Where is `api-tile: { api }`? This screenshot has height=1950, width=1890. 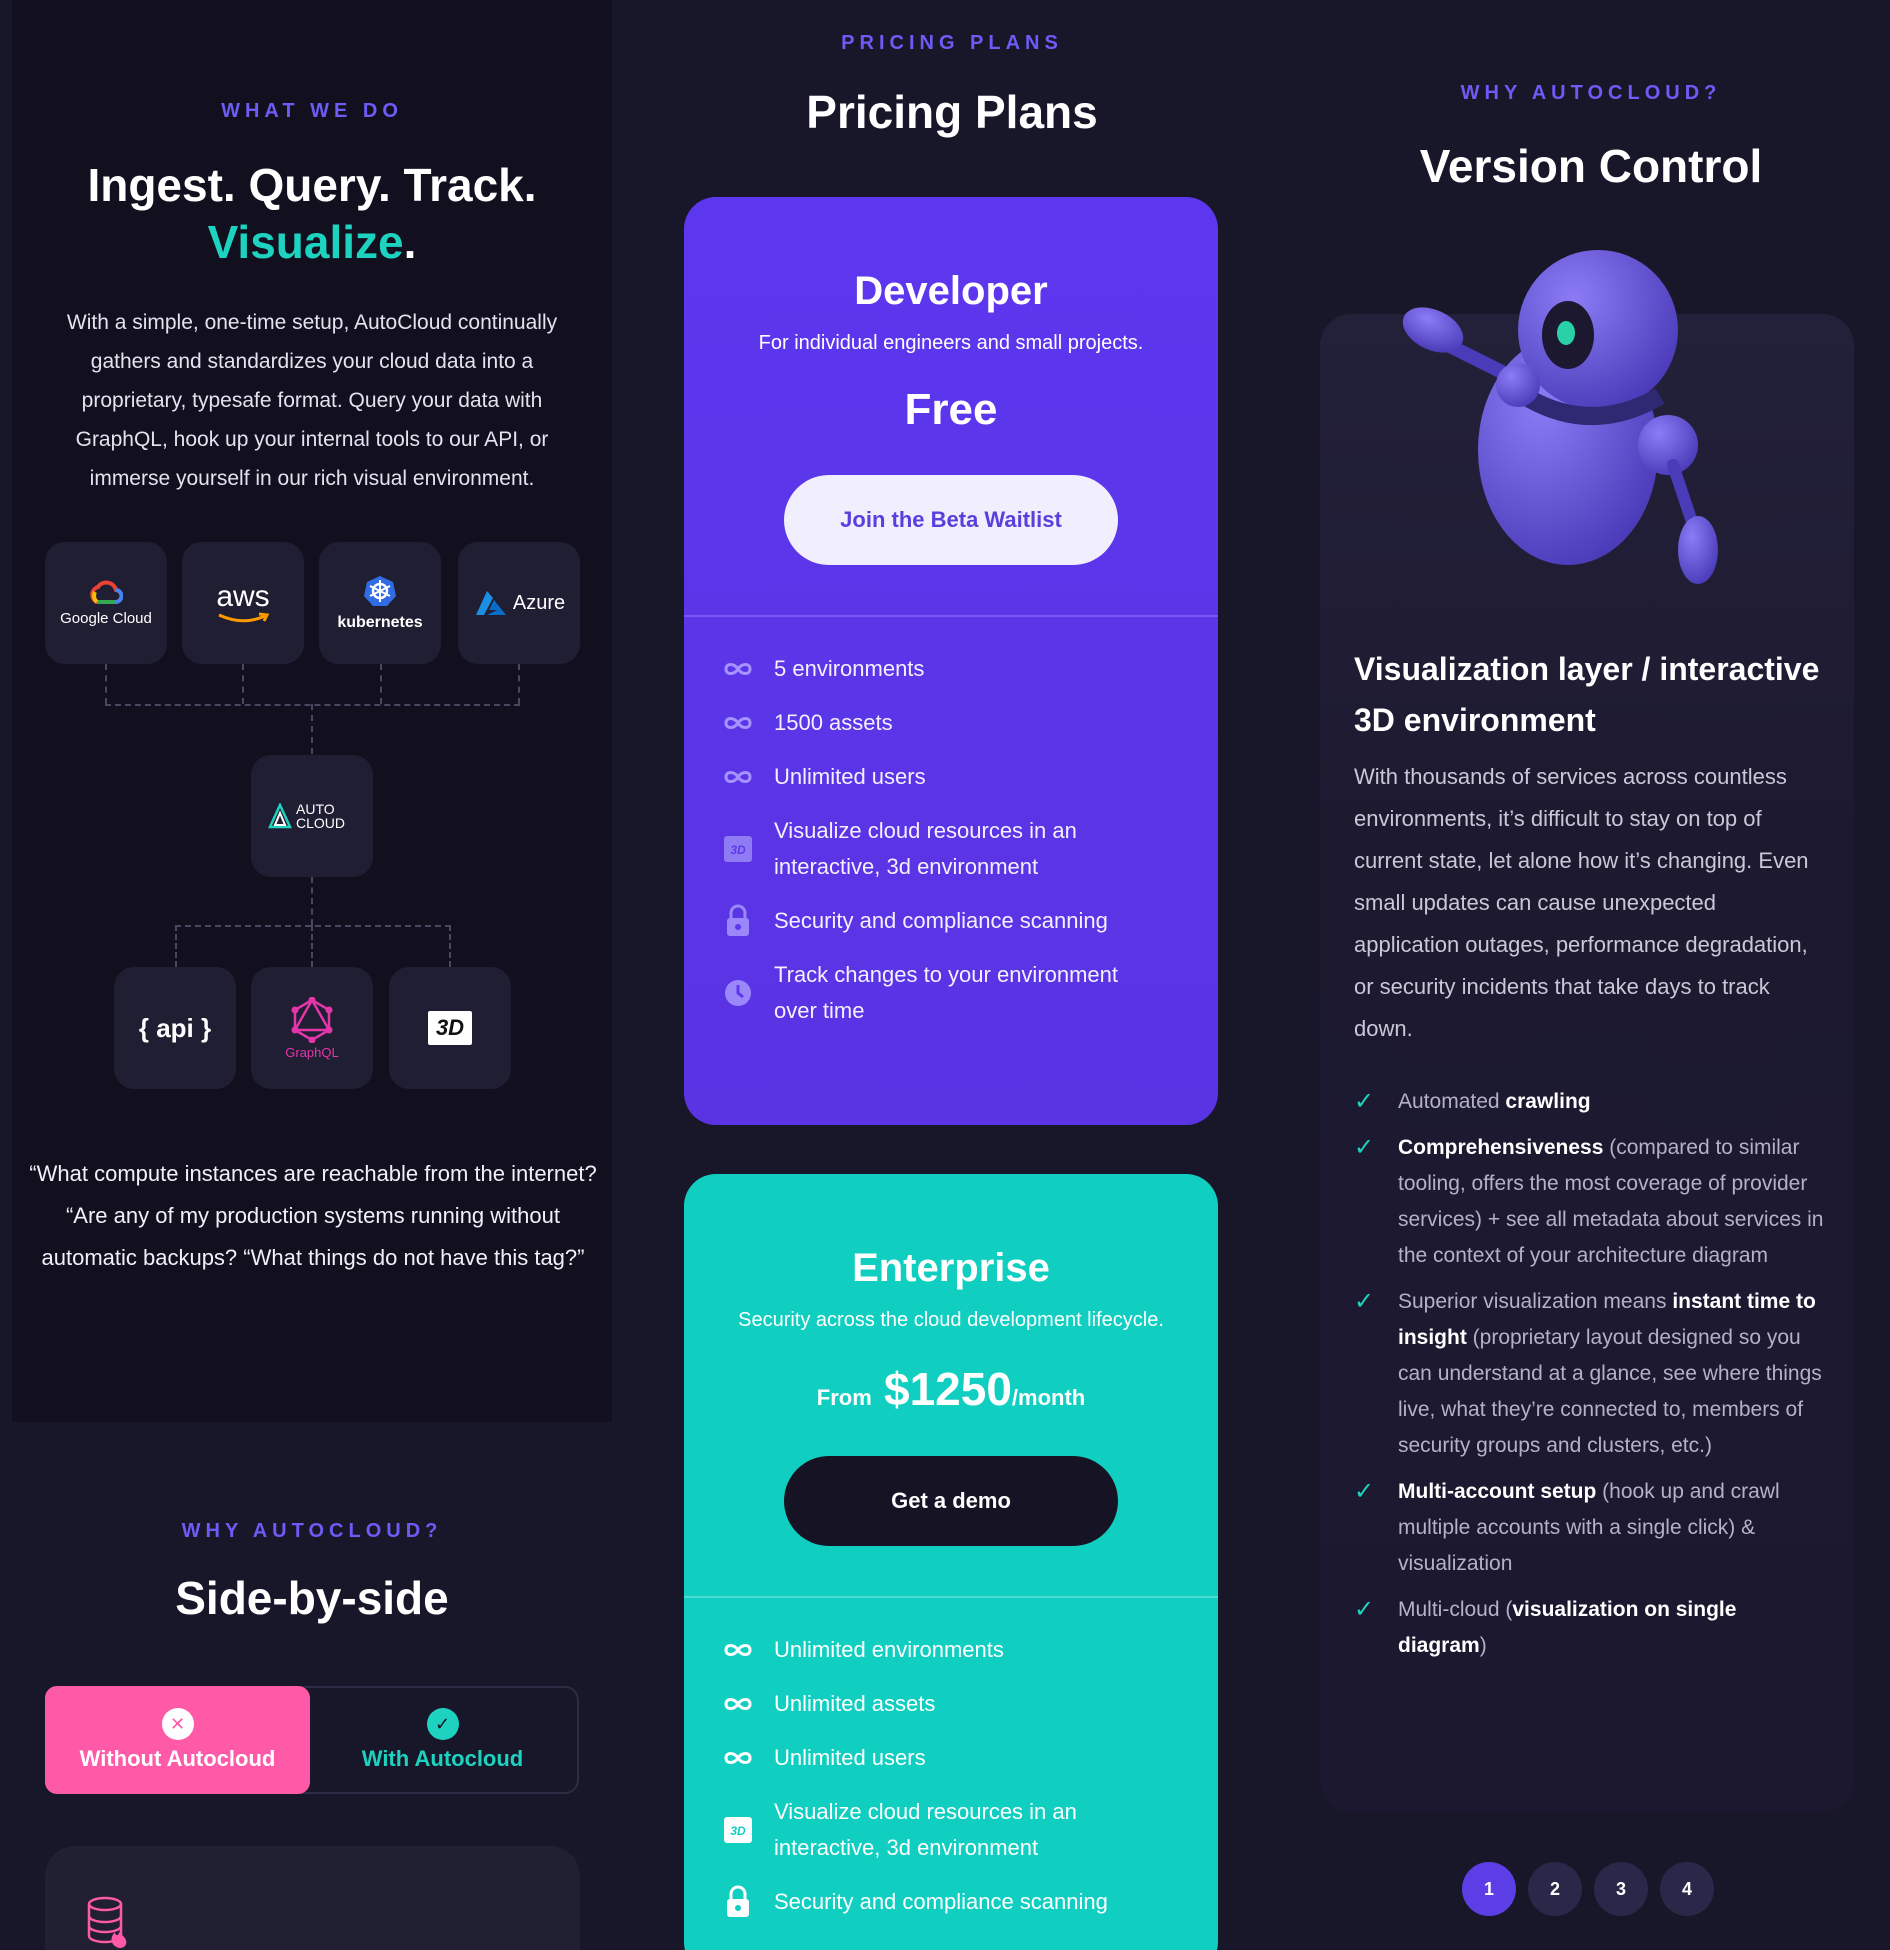 api-tile: { api } is located at coordinates (175, 1028).